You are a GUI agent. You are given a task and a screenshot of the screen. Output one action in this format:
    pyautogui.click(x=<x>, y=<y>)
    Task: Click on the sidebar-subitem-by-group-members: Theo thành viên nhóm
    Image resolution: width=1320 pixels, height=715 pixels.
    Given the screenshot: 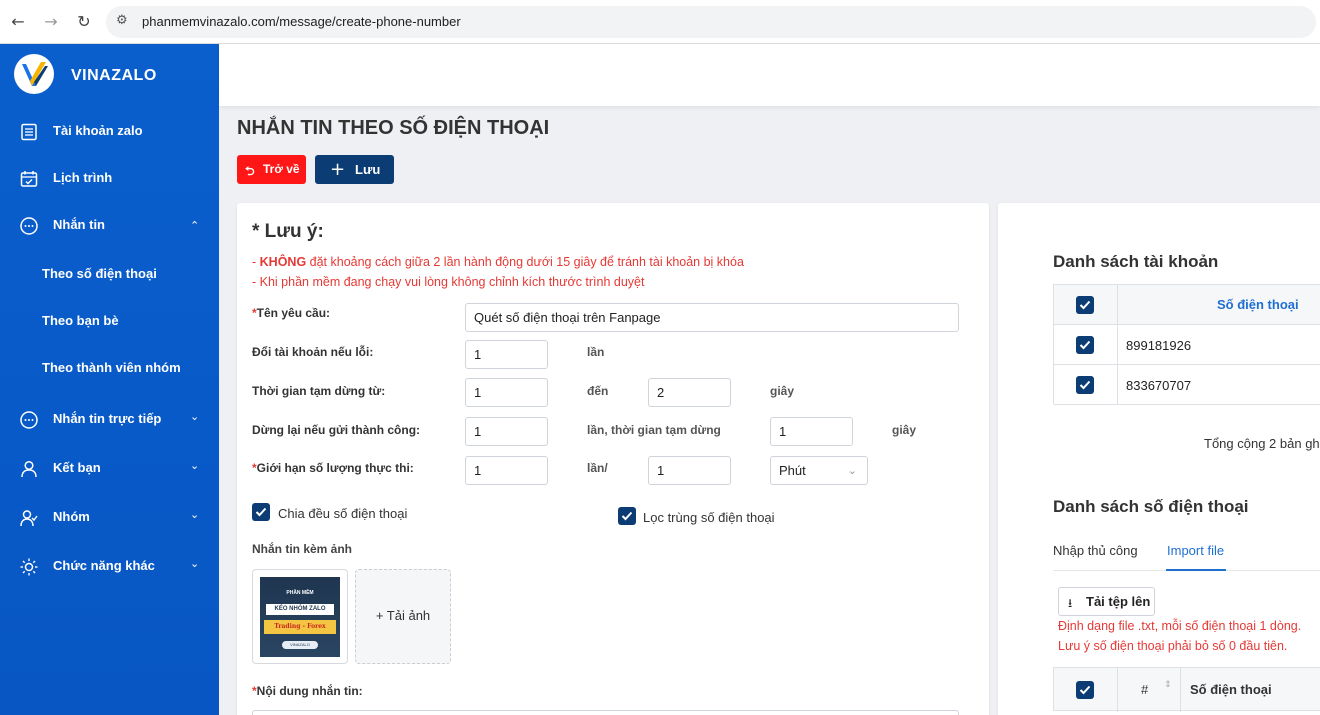 What is the action you would take?
    pyautogui.click(x=109, y=368)
    